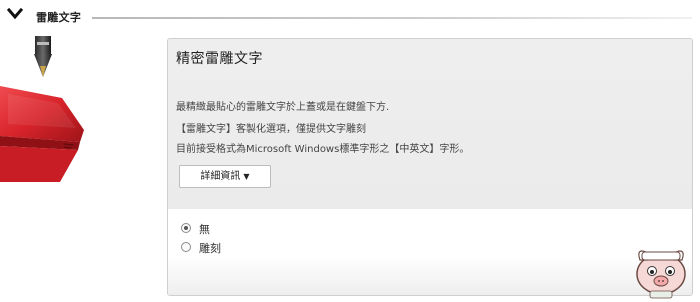 Image resolution: width=700 pixels, height=302 pixels. What do you see at coordinates (283, 107) in the screenshot?
I see `description-line: 最精緻最貼心的雷雕文字於上蓋或是在鍵盤下方.` at bounding box center [283, 107].